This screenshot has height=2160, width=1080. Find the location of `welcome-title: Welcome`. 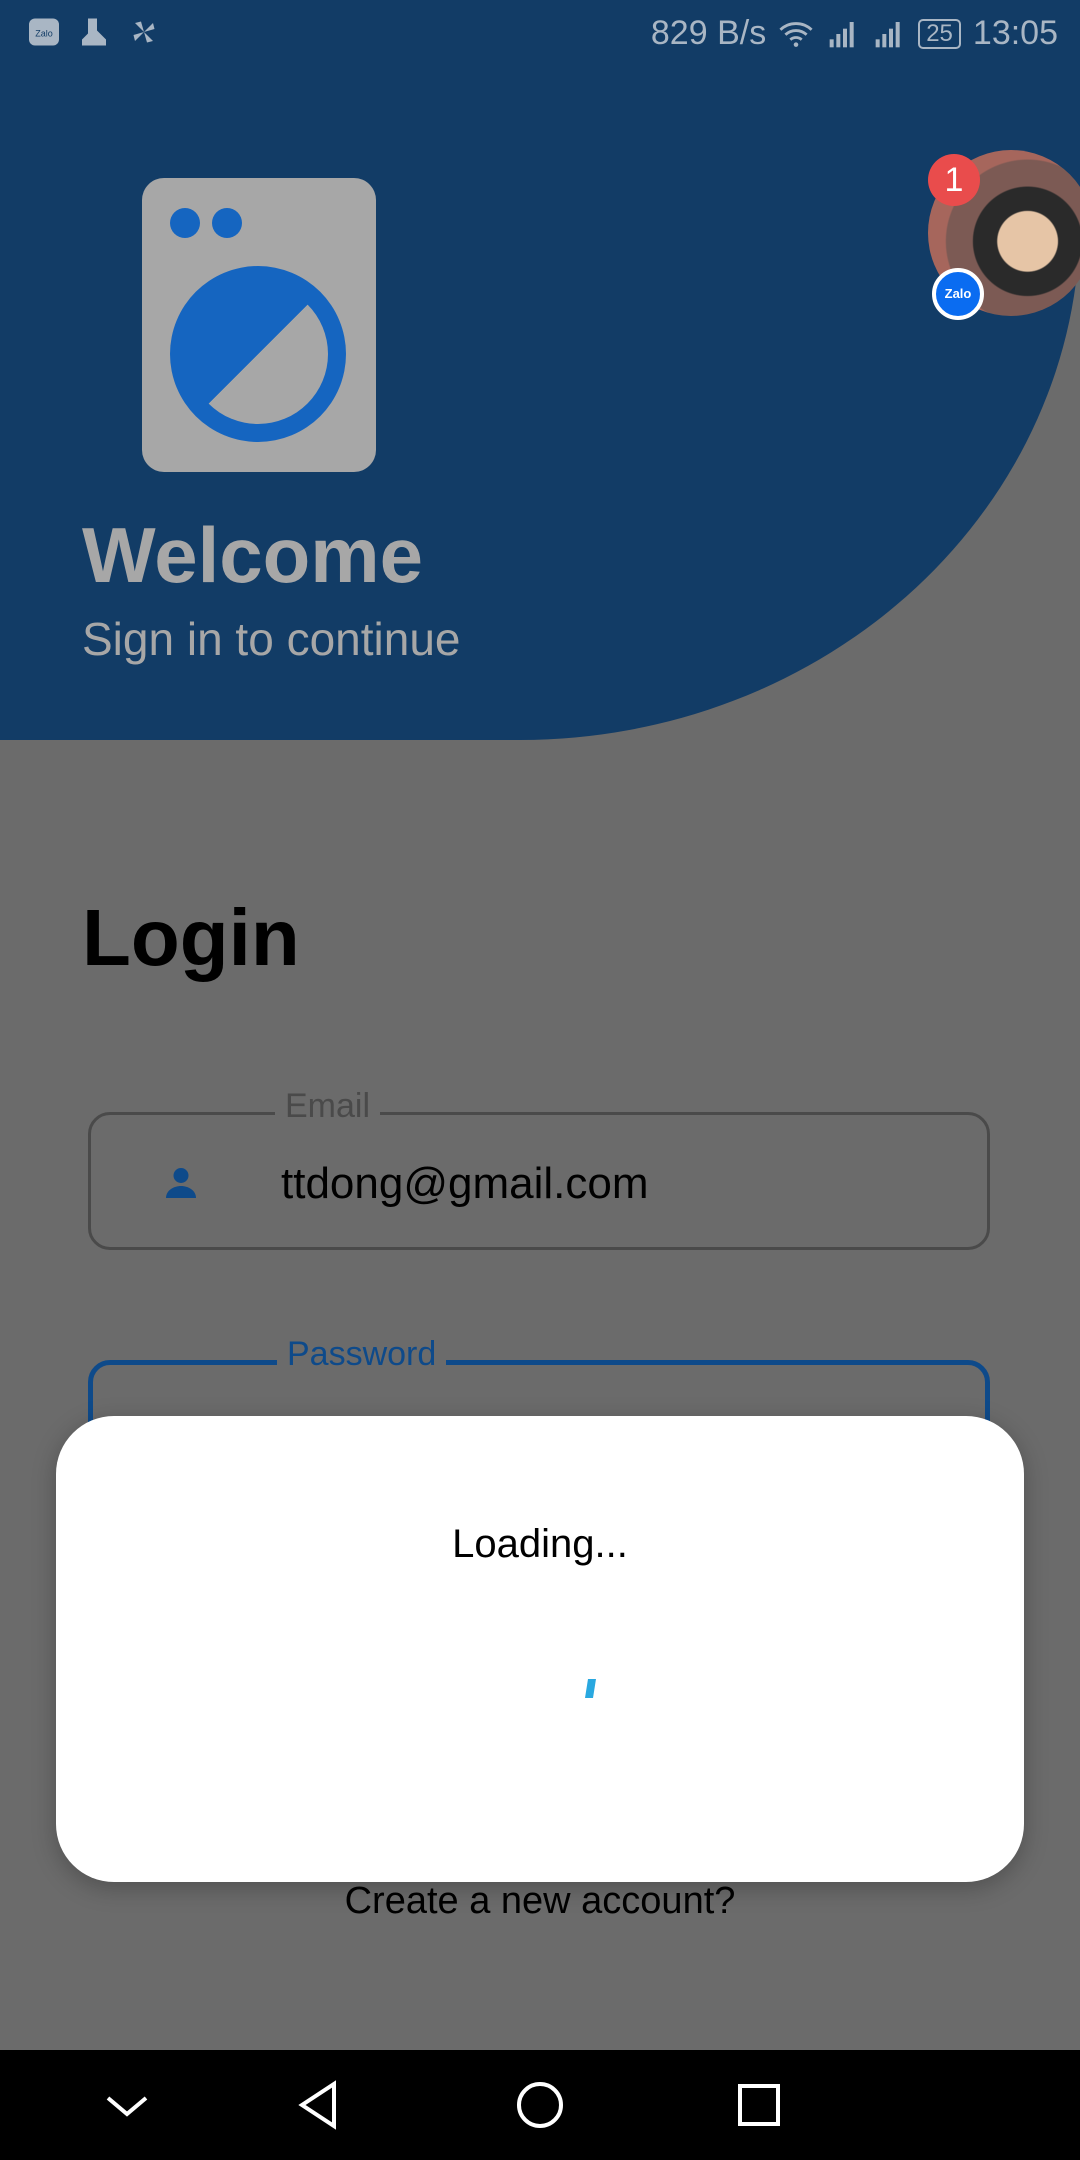

welcome-title: Welcome is located at coordinates (253, 555).